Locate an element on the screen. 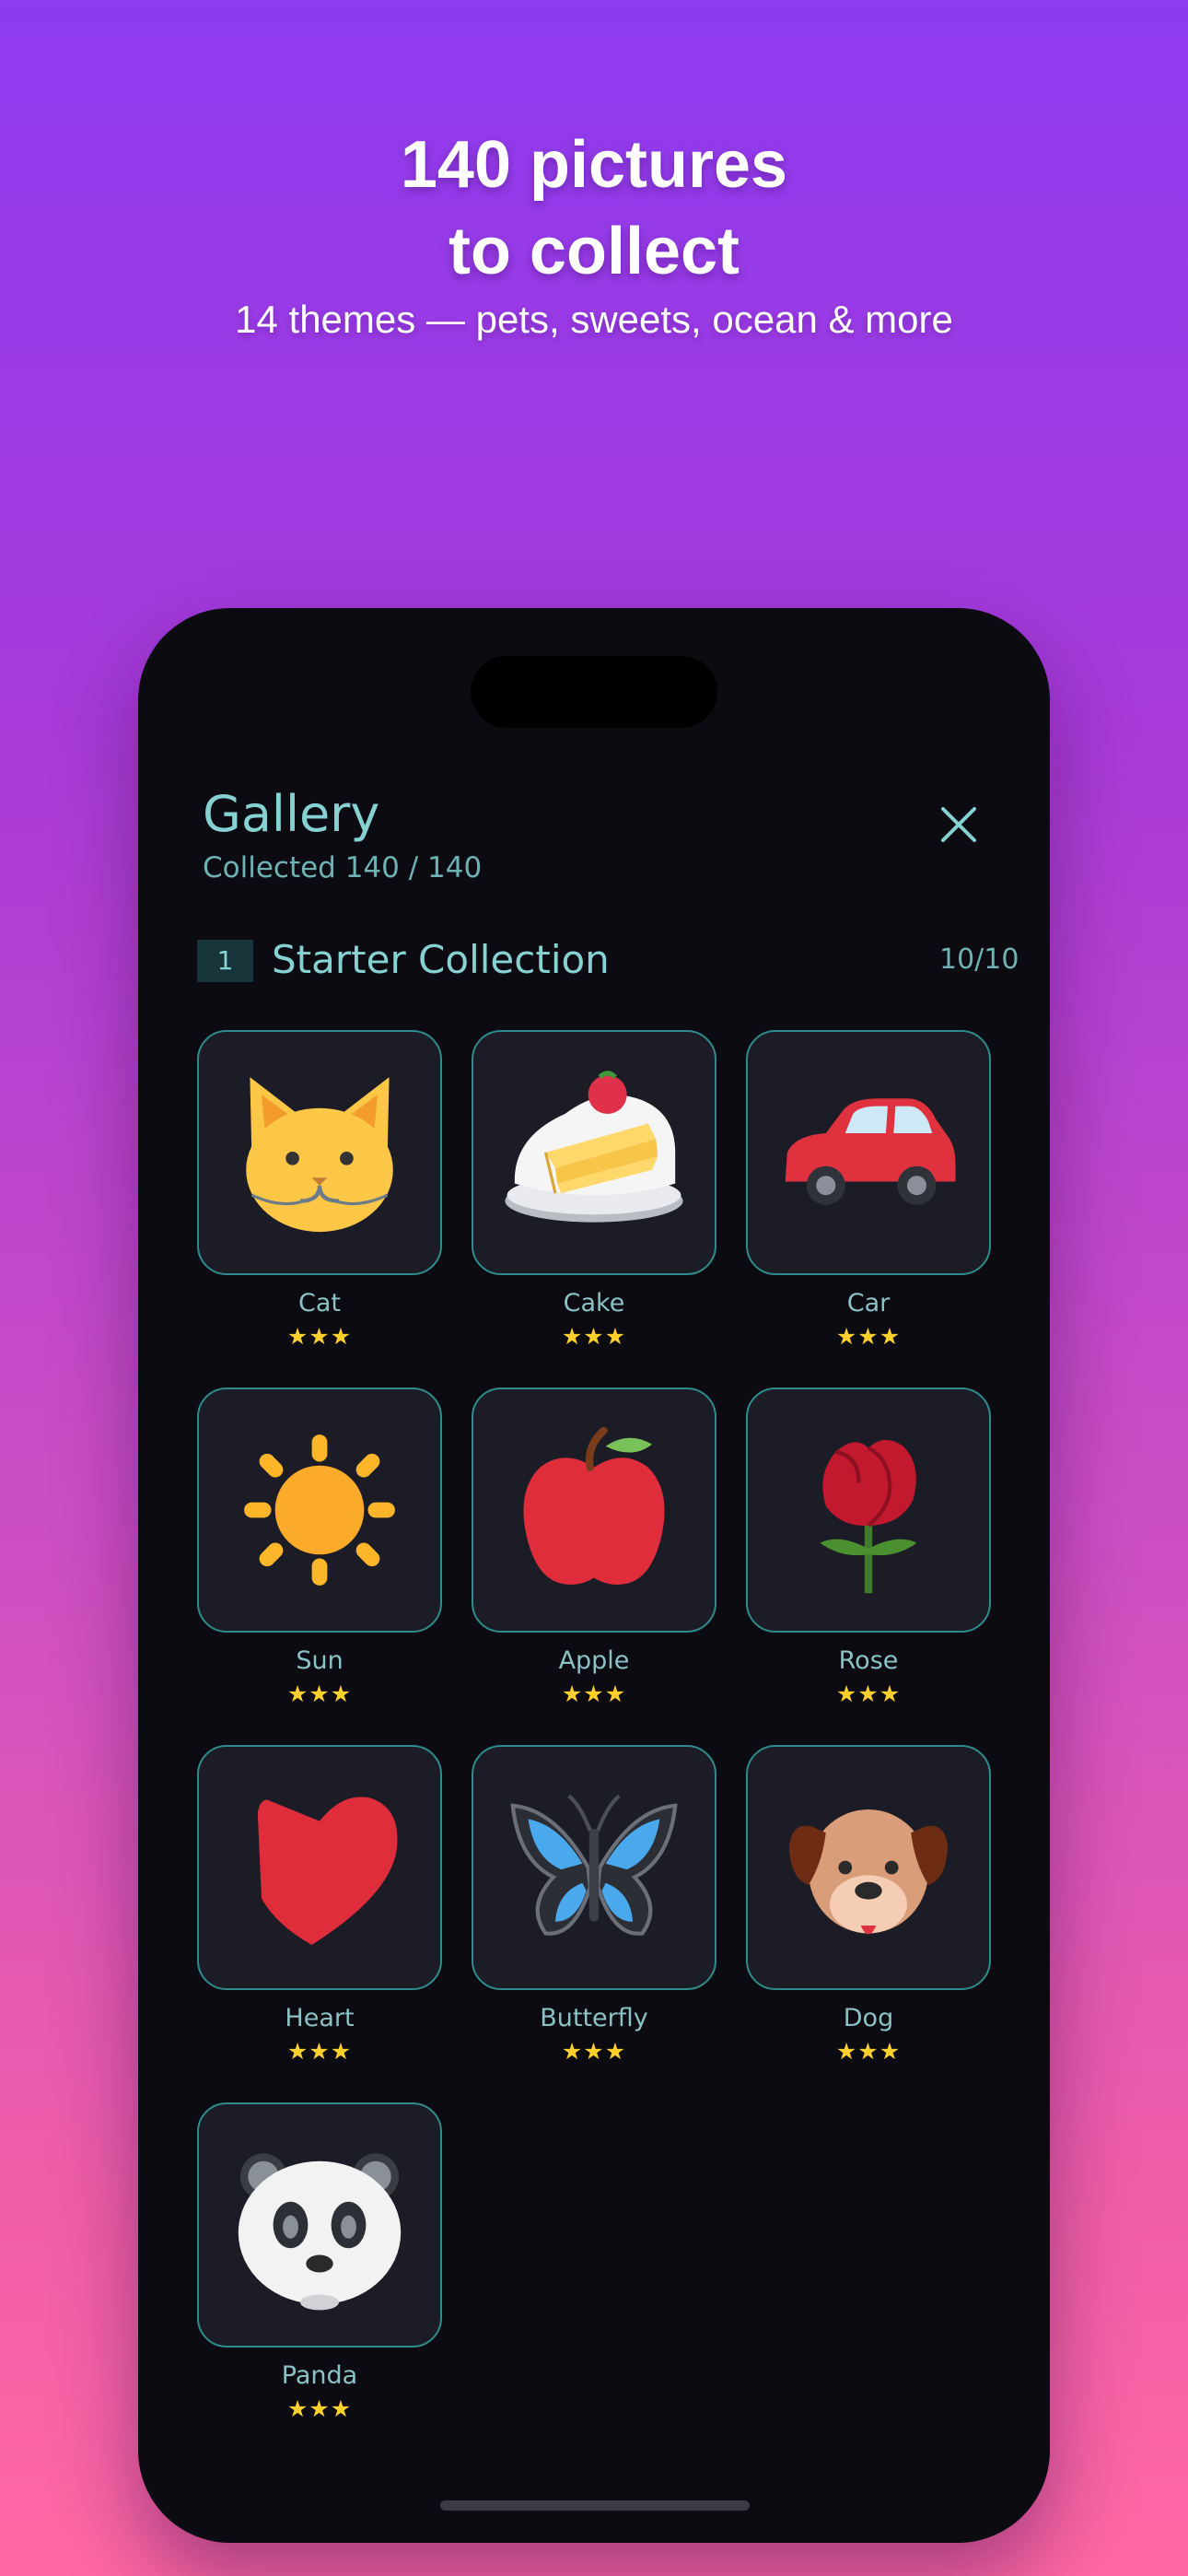 Image resolution: width=1188 pixels, height=2576 pixels. gallery-item-sun: Sun ★★★ is located at coordinates (319, 1548).